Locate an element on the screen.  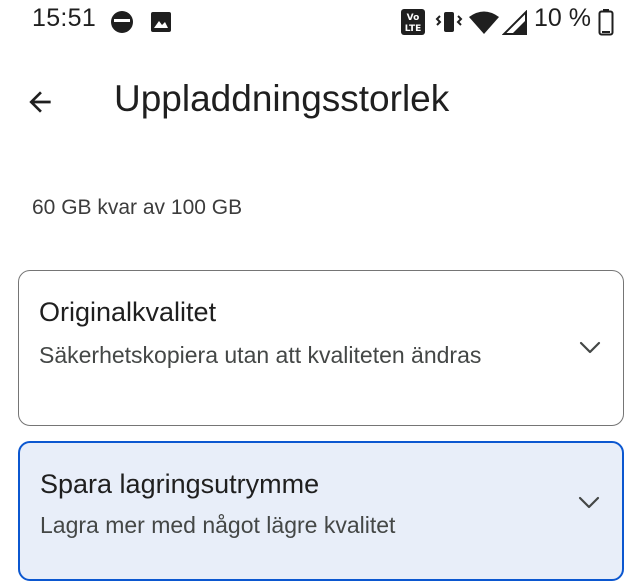
option-description: Lagra mer med något lägre kvalitet is located at coordinates (218, 525).